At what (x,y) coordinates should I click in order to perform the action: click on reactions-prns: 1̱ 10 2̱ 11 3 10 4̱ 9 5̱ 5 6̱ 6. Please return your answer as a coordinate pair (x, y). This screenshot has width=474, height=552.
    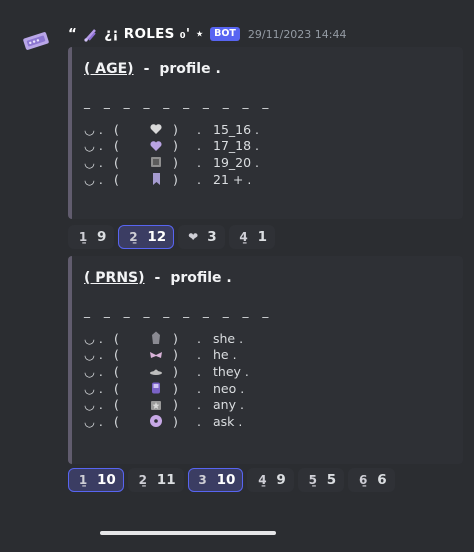
    Looking at the image, I should click on (231, 480).